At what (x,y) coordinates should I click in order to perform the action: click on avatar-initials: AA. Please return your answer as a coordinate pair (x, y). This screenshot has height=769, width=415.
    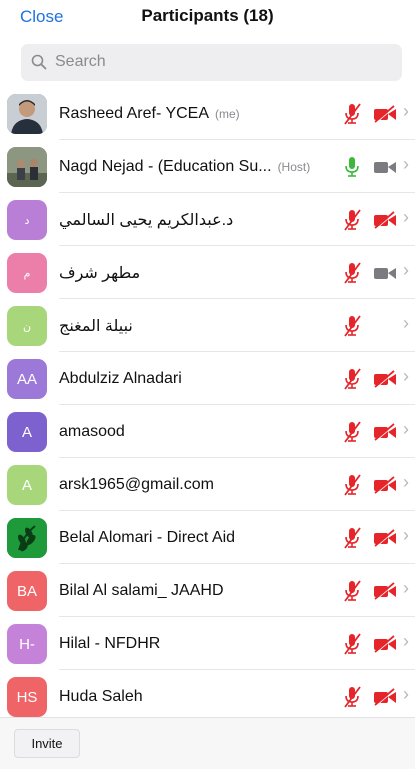
    Looking at the image, I should click on (26, 379).